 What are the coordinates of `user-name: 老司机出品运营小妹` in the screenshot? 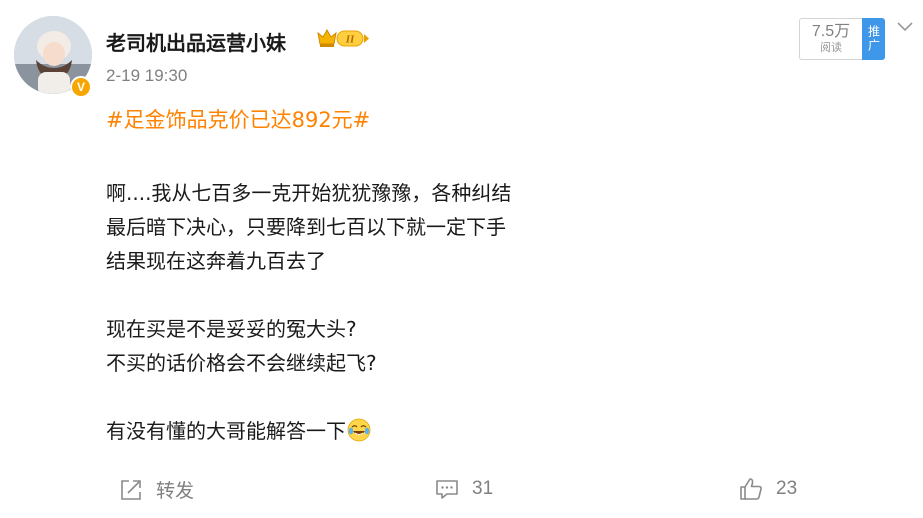 It's located at (196, 41).